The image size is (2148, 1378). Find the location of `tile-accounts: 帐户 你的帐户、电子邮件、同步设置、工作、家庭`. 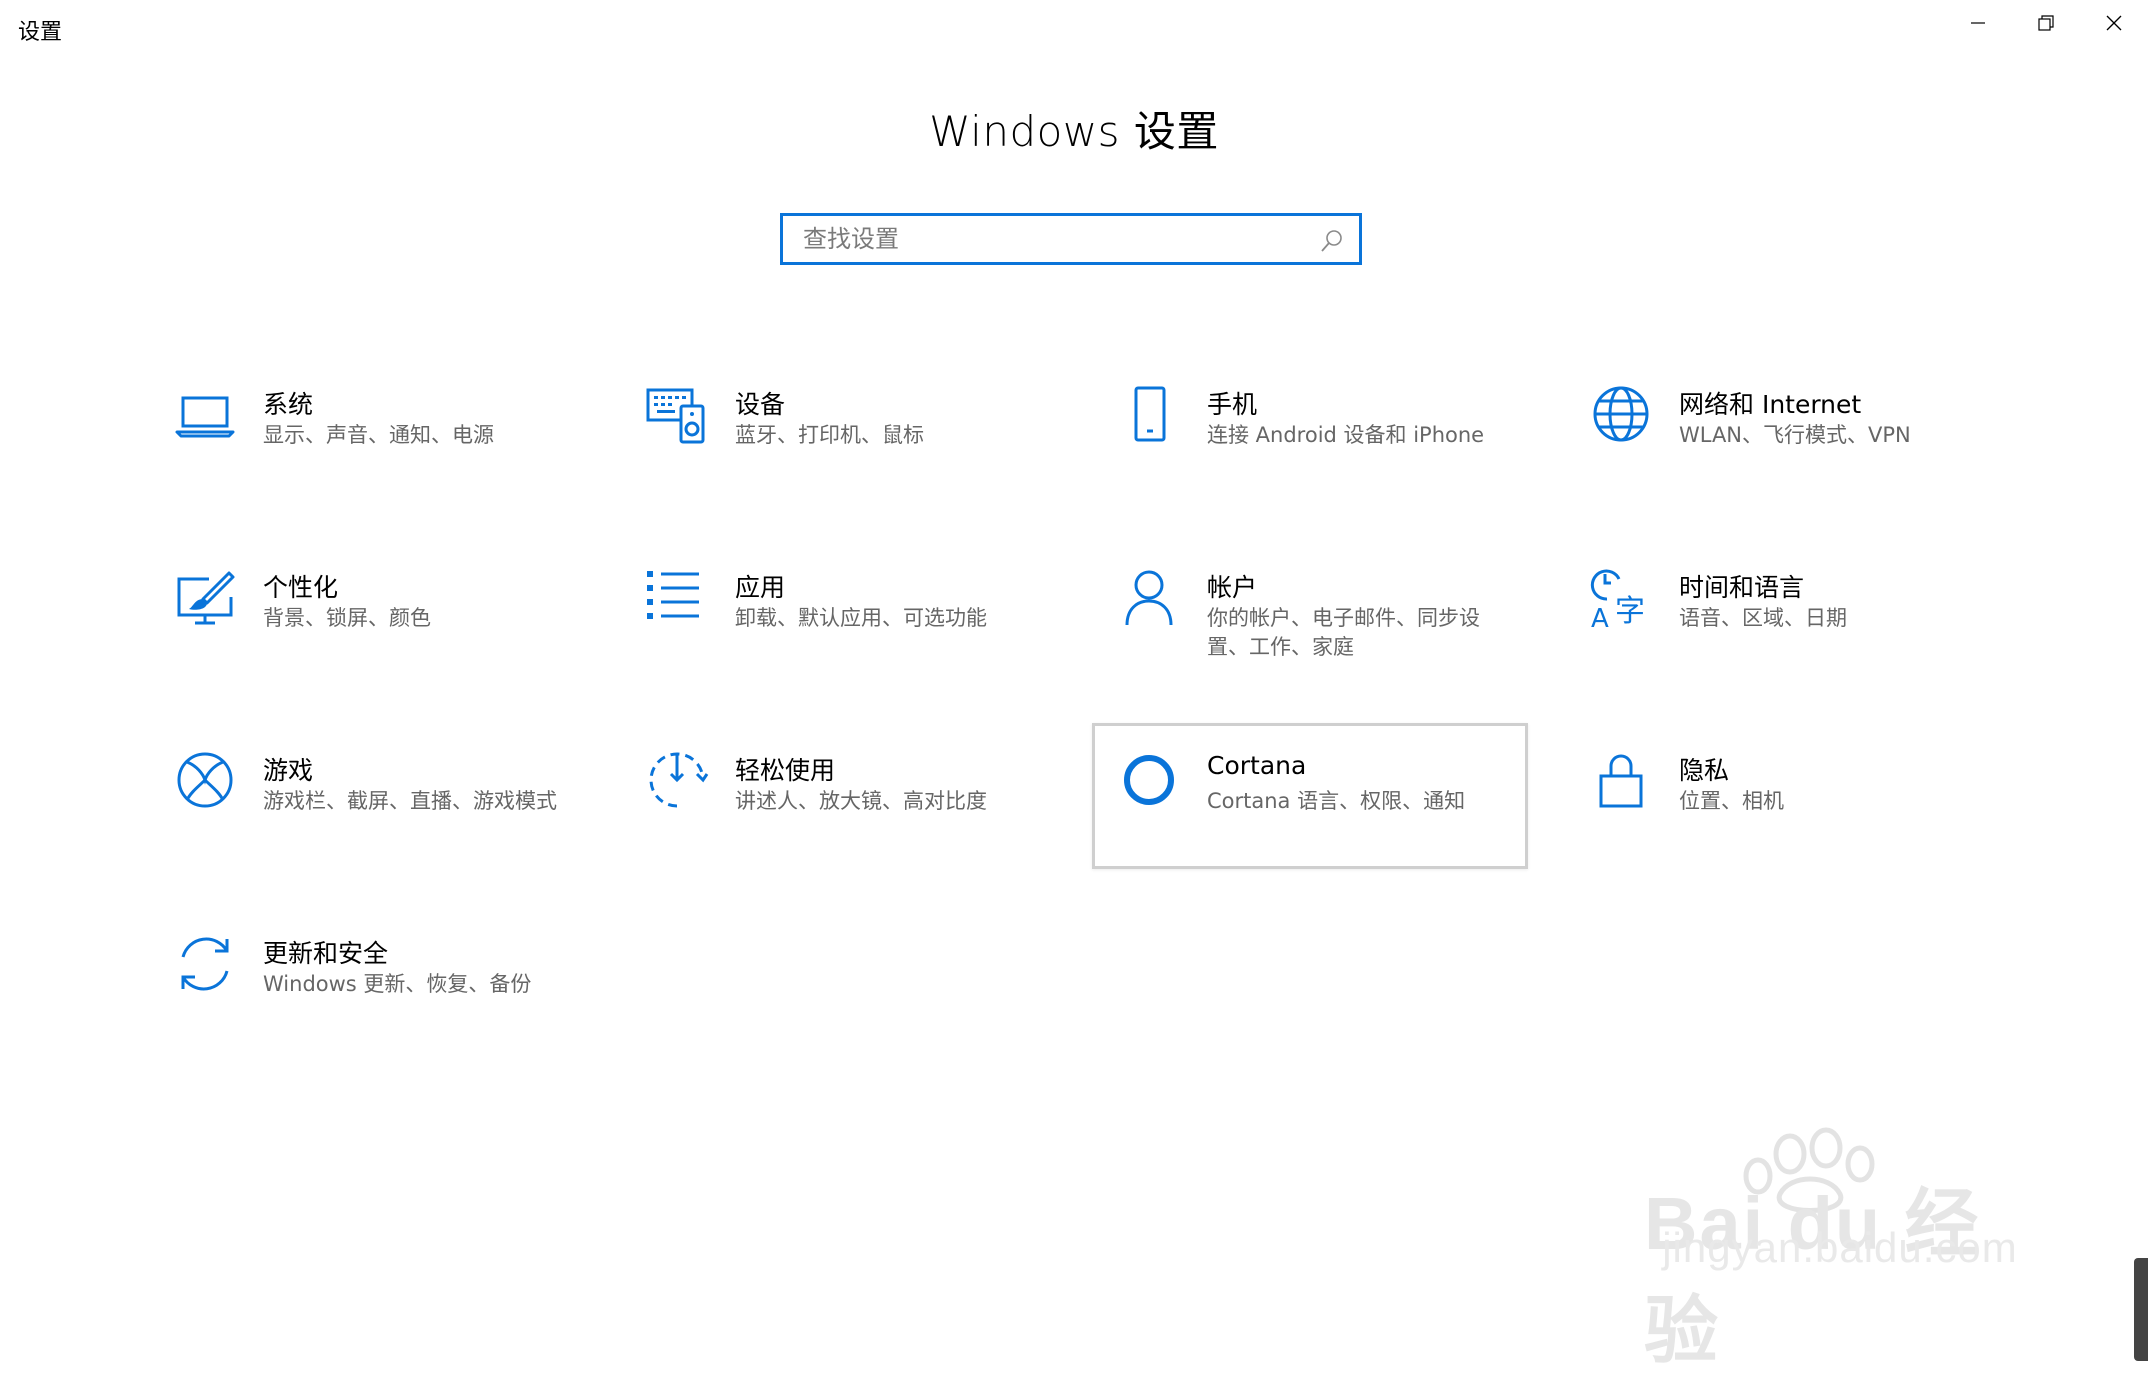

tile-accounts: 帐户 你的帐户、电子邮件、同步设置、工作、家庭 is located at coordinates (1310, 619).